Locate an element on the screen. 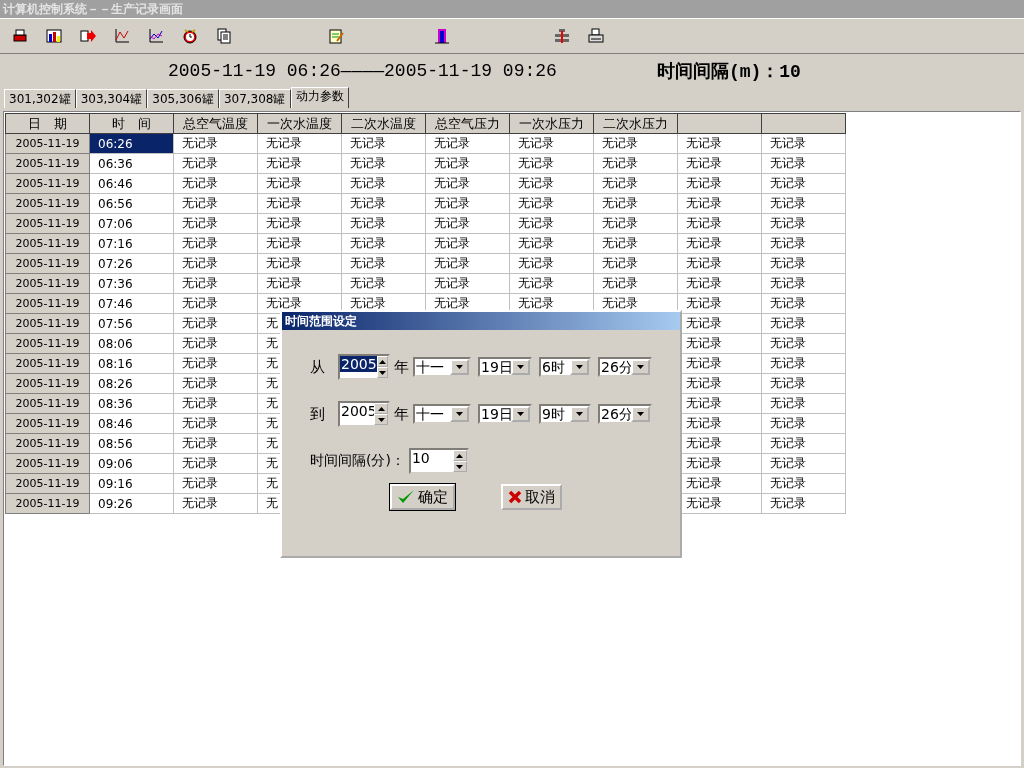 Image resolution: width=1024 pixels, height=768 pixels. tab: 303,304罐 is located at coordinates (111, 98).